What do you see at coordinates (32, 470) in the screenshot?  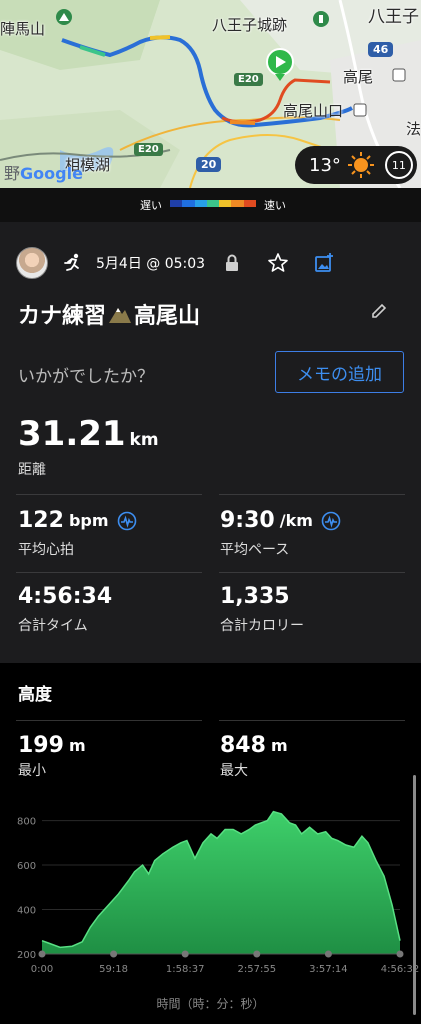 I see `distance-label: 距離` at bounding box center [32, 470].